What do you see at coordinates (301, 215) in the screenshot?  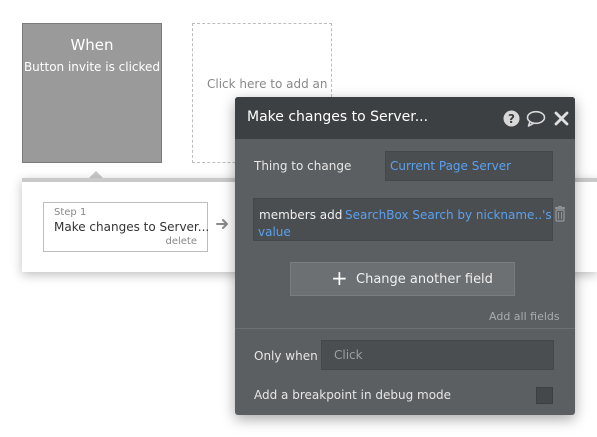 I see `field-change-name: members add` at bounding box center [301, 215].